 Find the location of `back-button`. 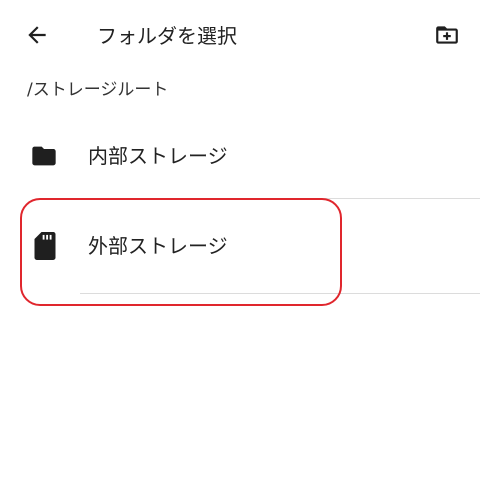

back-button is located at coordinates (37, 37).